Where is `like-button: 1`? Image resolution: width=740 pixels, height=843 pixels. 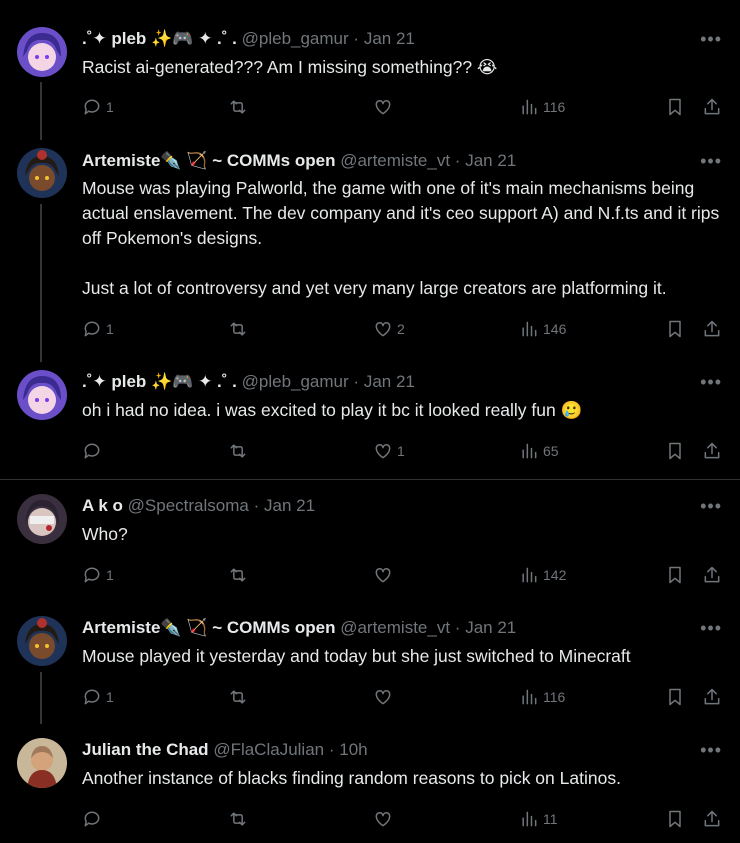 like-button: 1 is located at coordinates (389, 451).